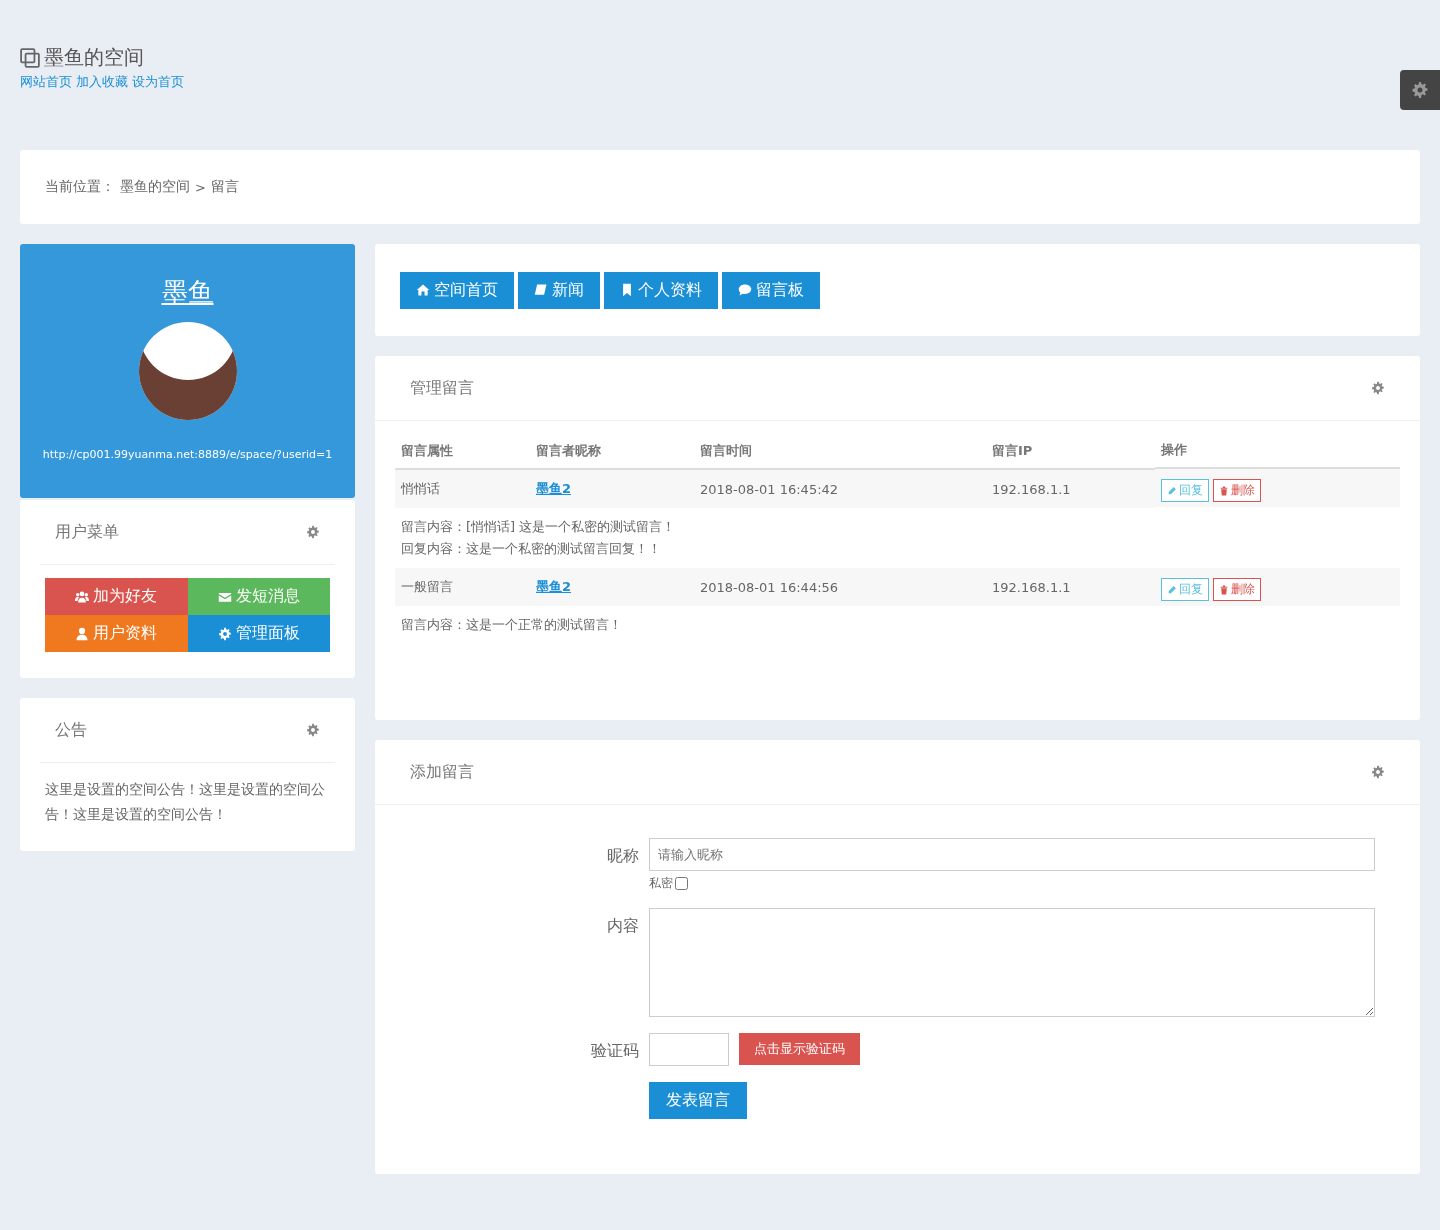 This screenshot has height=1230, width=1440. I want to click on bookmark-icon, so click(627, 290).